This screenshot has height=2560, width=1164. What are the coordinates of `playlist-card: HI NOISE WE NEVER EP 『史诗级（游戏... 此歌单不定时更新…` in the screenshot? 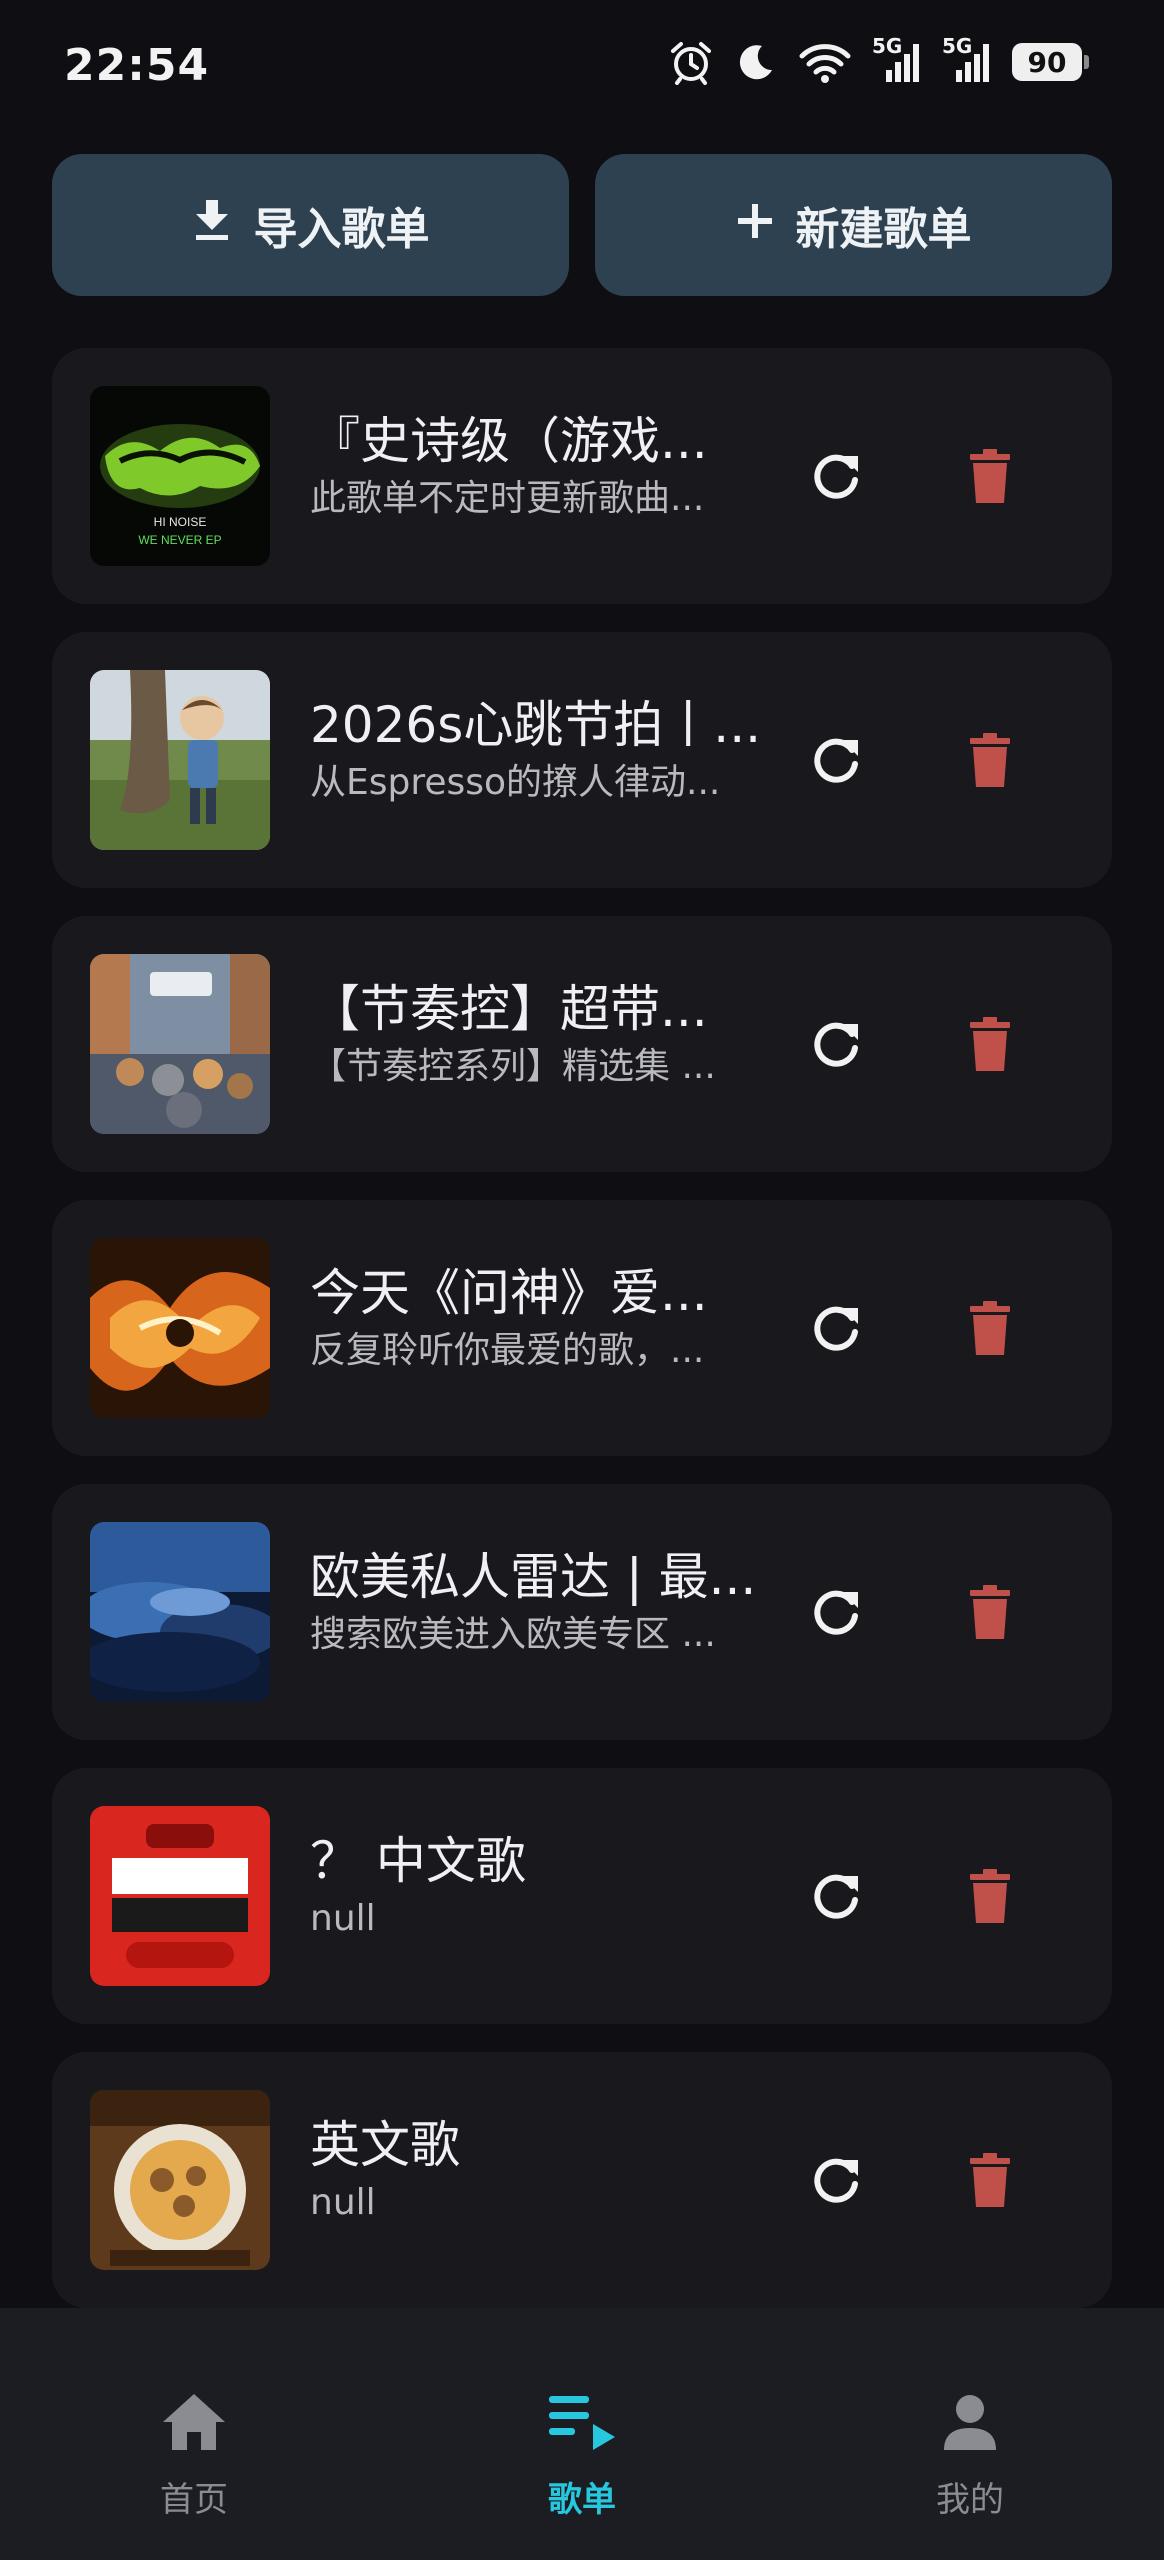 It's located at (582, 476).